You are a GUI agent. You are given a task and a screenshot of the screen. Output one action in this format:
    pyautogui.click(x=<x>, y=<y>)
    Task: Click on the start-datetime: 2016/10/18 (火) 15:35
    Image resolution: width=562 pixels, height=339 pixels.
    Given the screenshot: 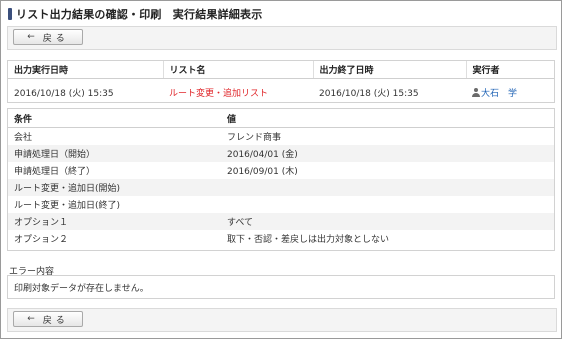 What is the action you would take?
    pyautogui.click(x=64, y=93)
    